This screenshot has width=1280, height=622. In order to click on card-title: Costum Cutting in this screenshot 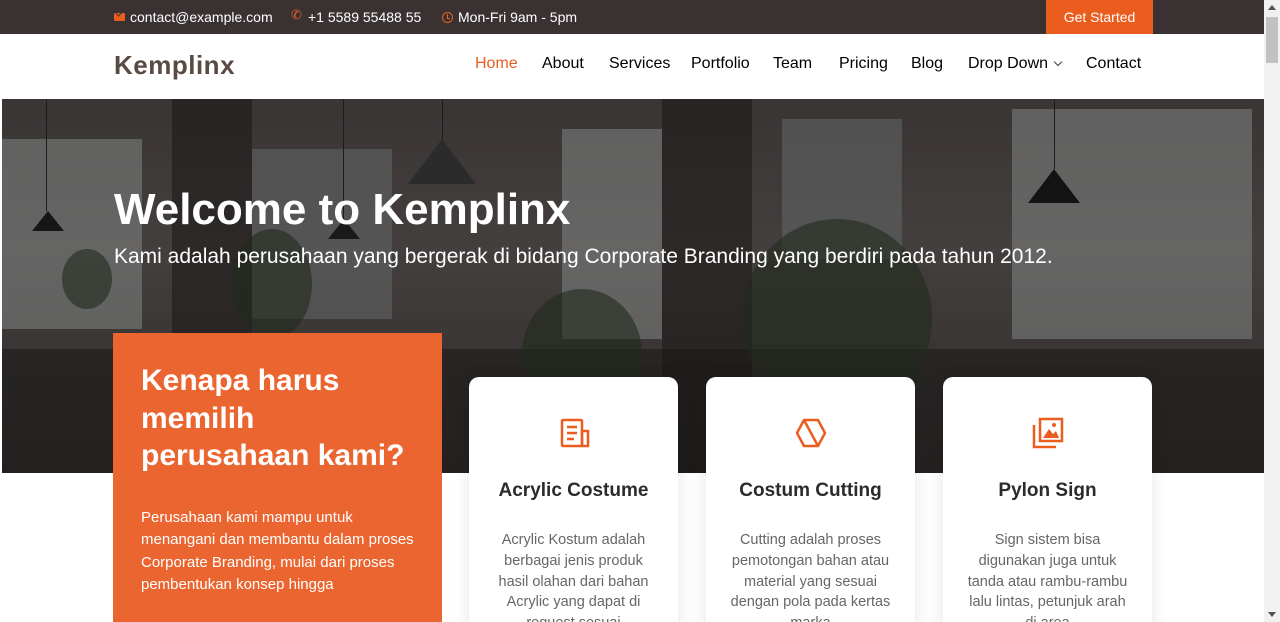, I will do `click(810, 490)`.